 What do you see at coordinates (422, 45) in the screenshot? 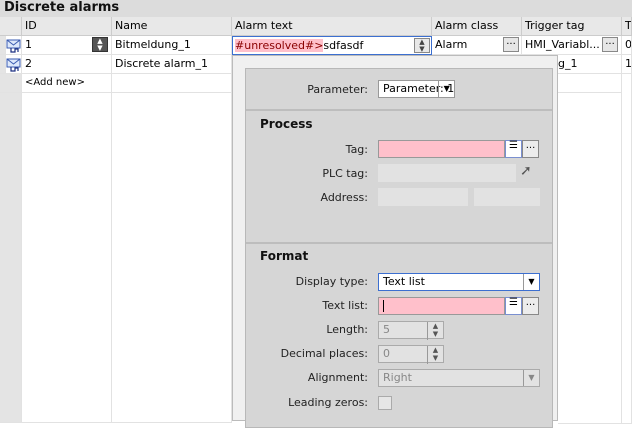
I see `alarm-text-spinner: ▲ ▼` at bounding box center [422, 45].